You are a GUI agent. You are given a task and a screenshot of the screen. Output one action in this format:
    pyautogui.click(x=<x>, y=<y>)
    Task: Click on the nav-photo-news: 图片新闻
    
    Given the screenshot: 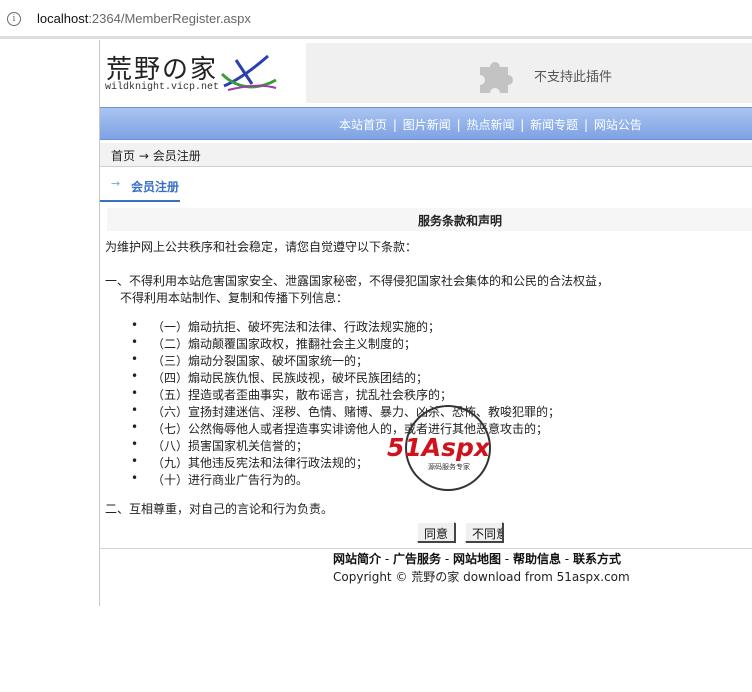 What is the action you would take?
    pyautogui.click(x=427, y=125)
    